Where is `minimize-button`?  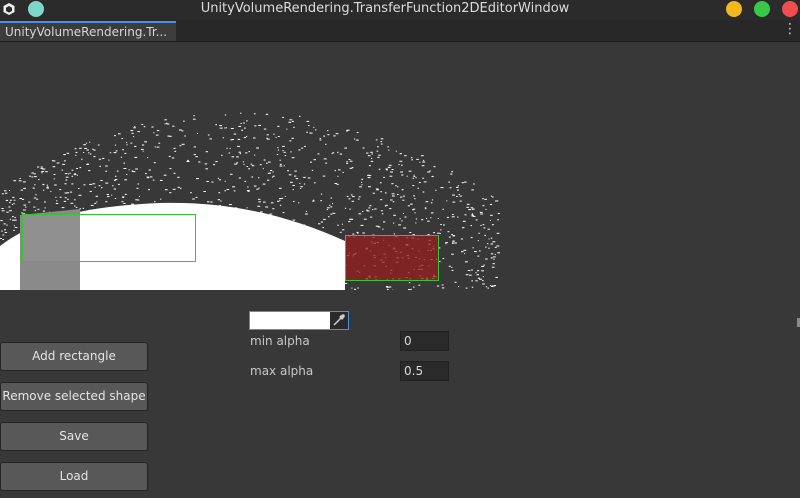 minimize-button is located at coordinates (734, 9).